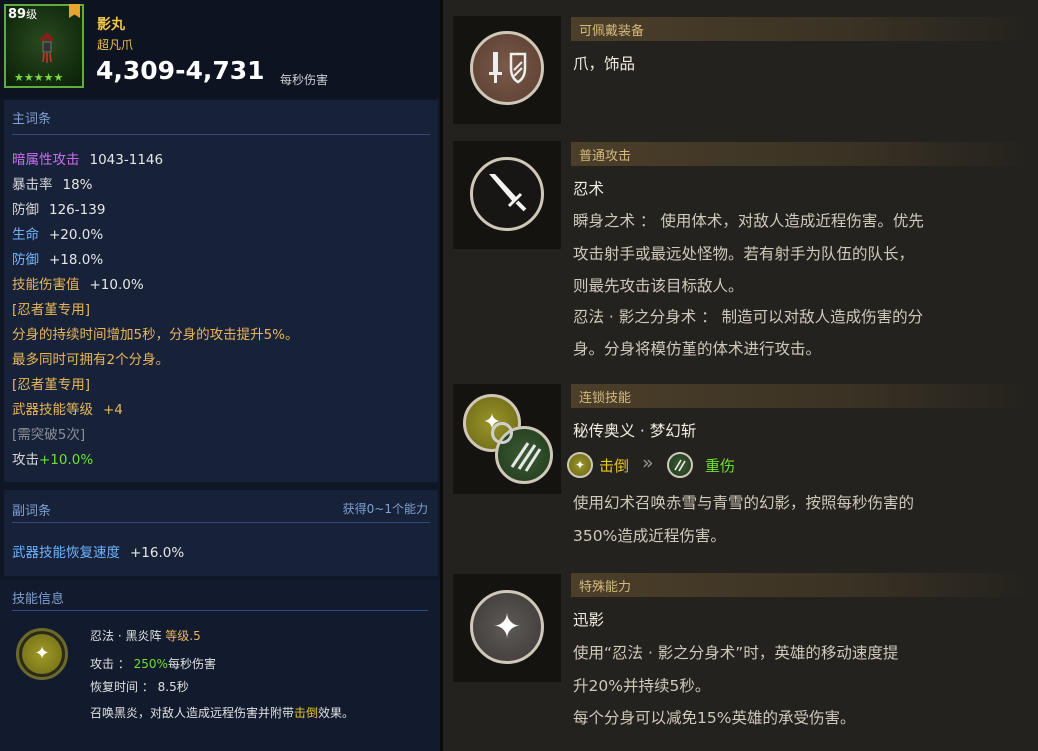 The height and width of the screenshot is (751, 1038). I want to click on ninja-effect-line: 最多同时可拥有2个分身。, so click(91, 360).